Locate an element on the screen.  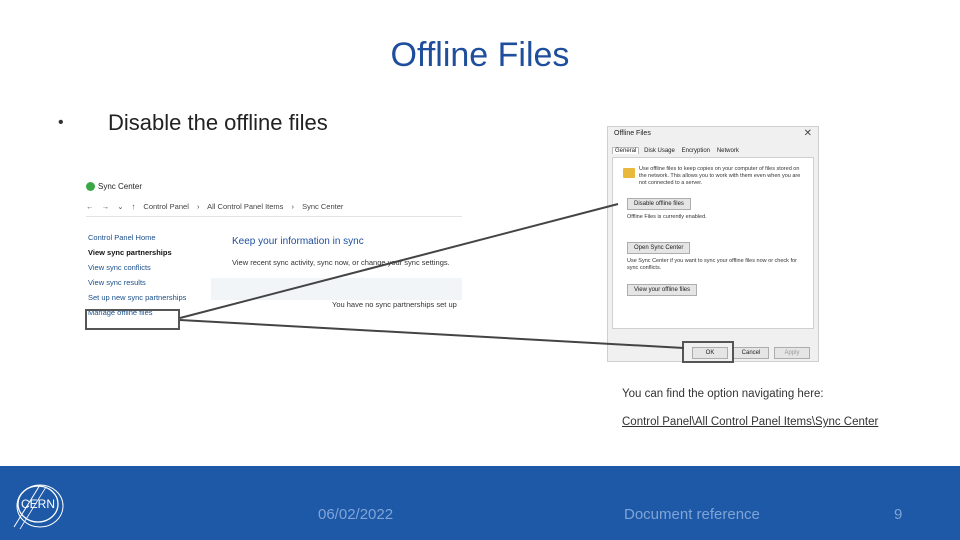
footer-bar is located at coordinates (480, 503).